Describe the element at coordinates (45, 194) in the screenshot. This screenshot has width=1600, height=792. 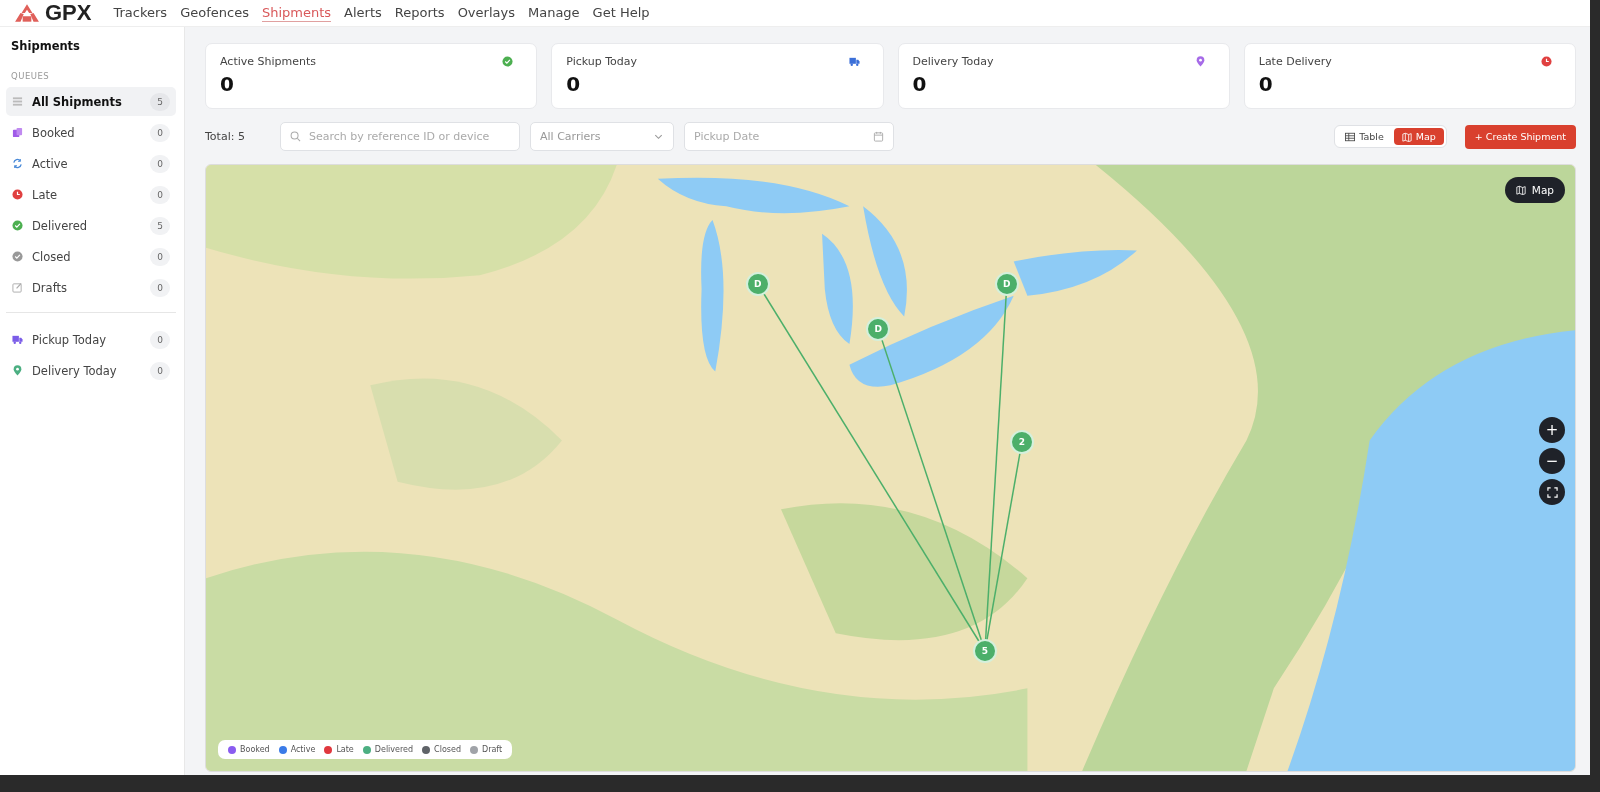
I see `queue-label: Late` at that location.